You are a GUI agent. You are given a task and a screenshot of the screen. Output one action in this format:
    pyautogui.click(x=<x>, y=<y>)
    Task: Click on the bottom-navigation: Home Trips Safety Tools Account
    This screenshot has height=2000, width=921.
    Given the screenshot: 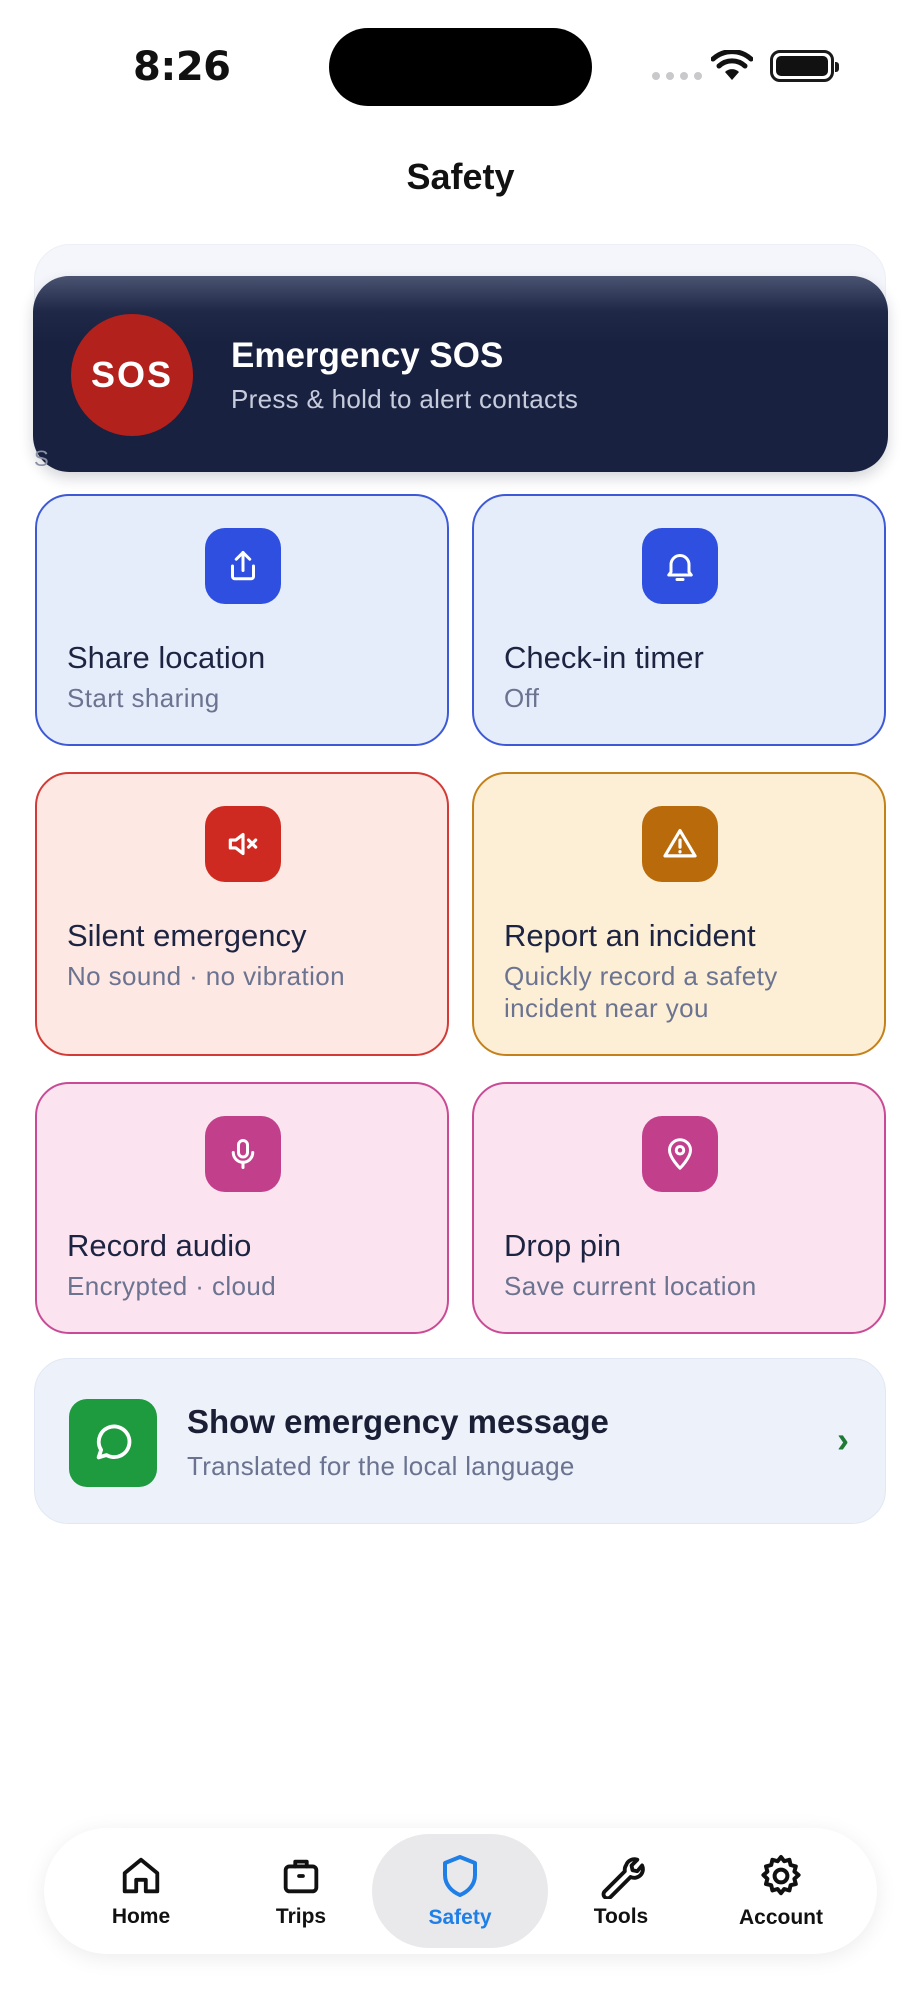 What is the action you would take?
    pyautogui.click(x=460, y=1891)
    